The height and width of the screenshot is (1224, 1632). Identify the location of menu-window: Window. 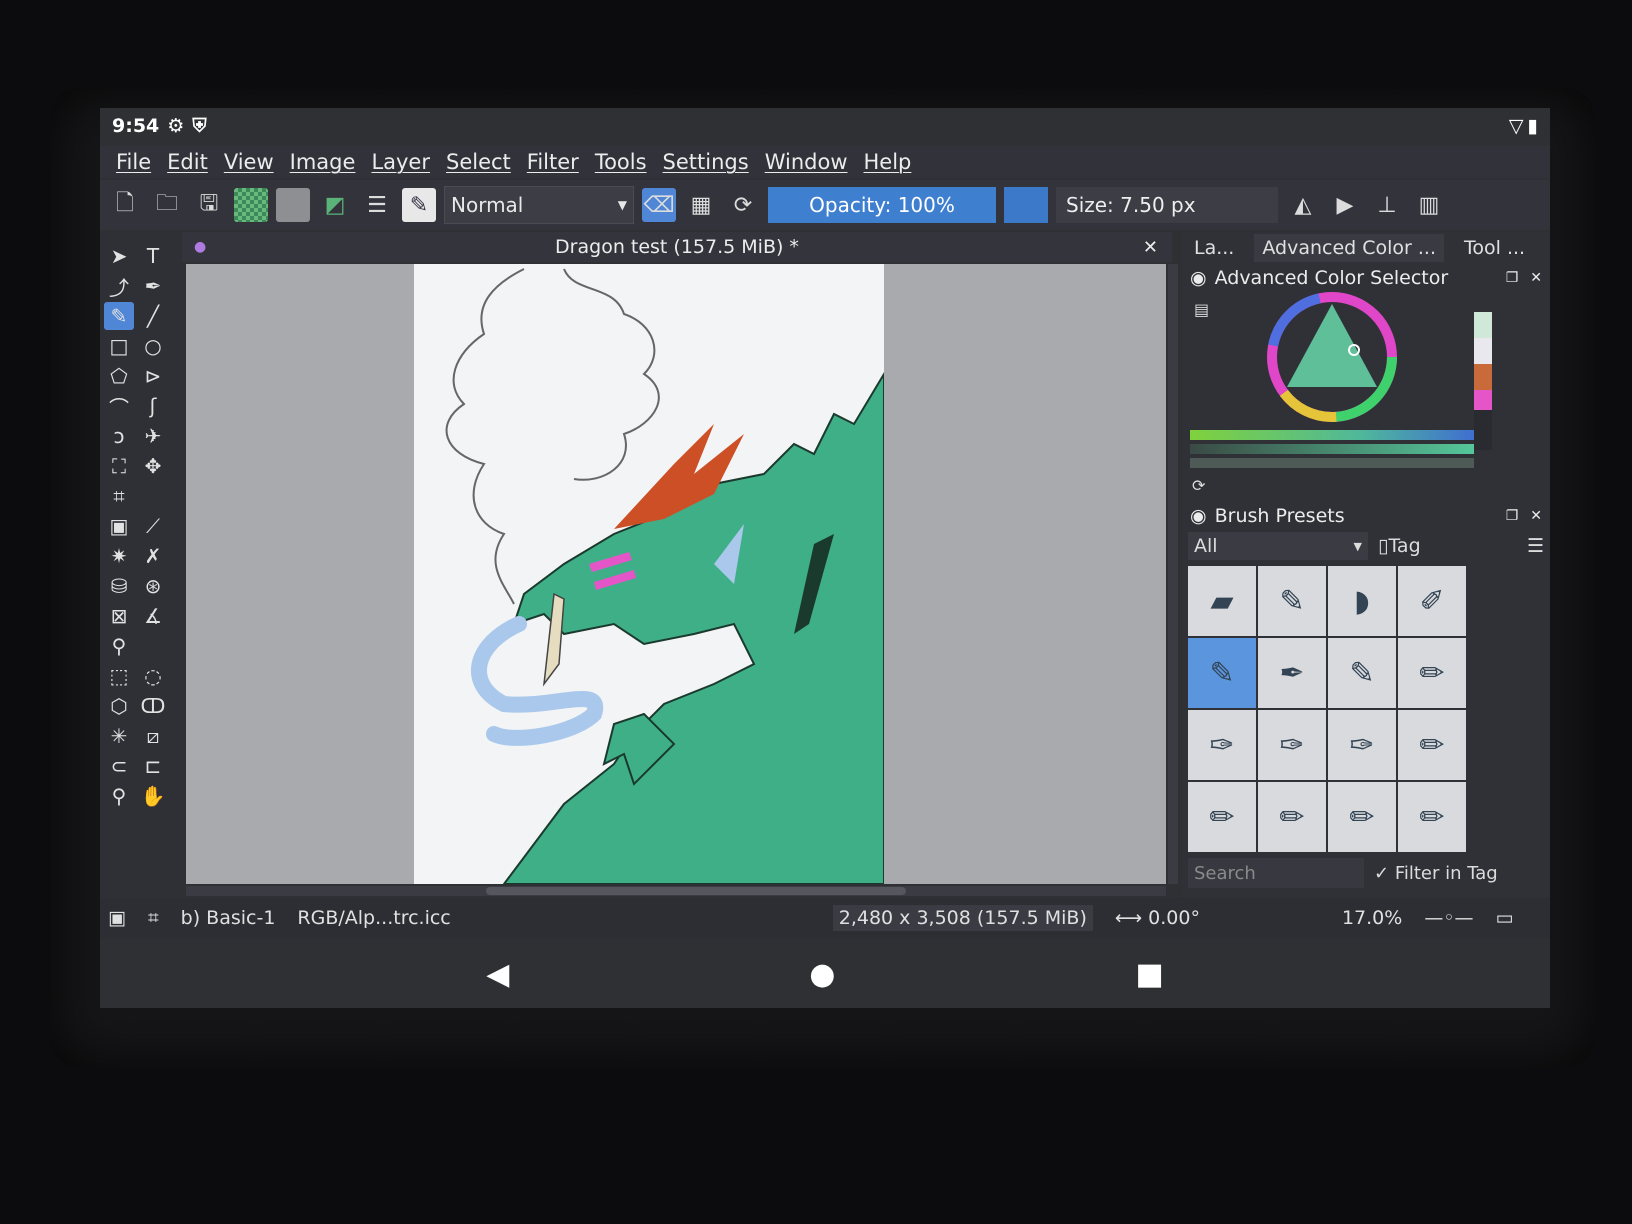
(806, 162).